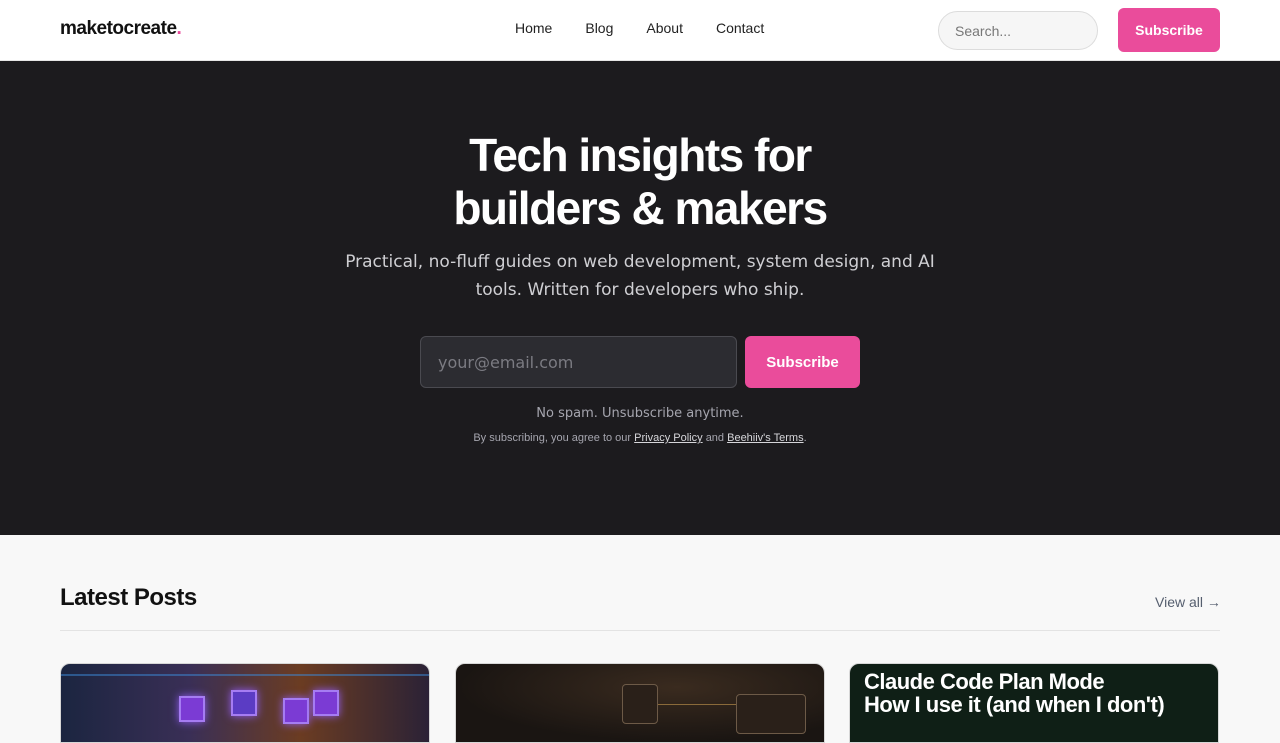 This screenshot has height=743, width=1280. Describe the element at coordinates (245, 675) in the screenshot. I see `glow-line` at that location.